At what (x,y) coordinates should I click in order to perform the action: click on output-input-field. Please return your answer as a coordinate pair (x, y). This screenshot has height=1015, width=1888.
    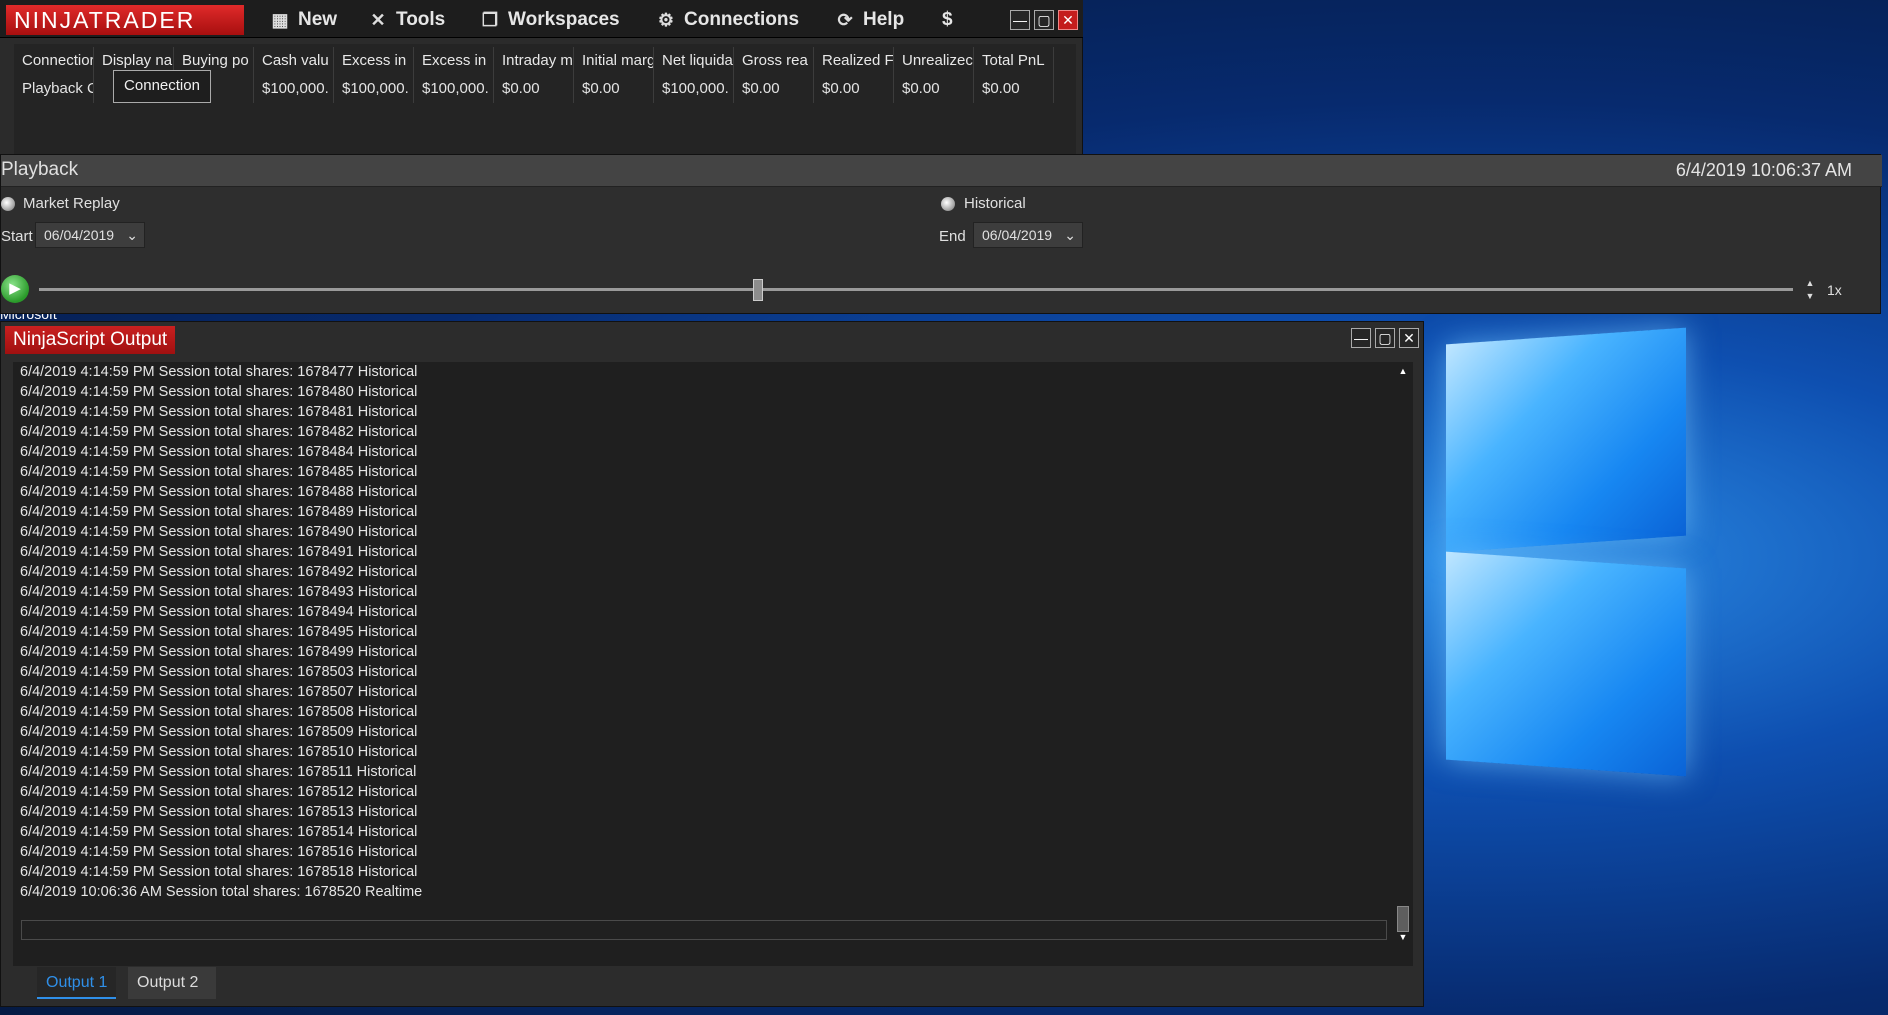
    Looking at the image, I should click on (704, 930).